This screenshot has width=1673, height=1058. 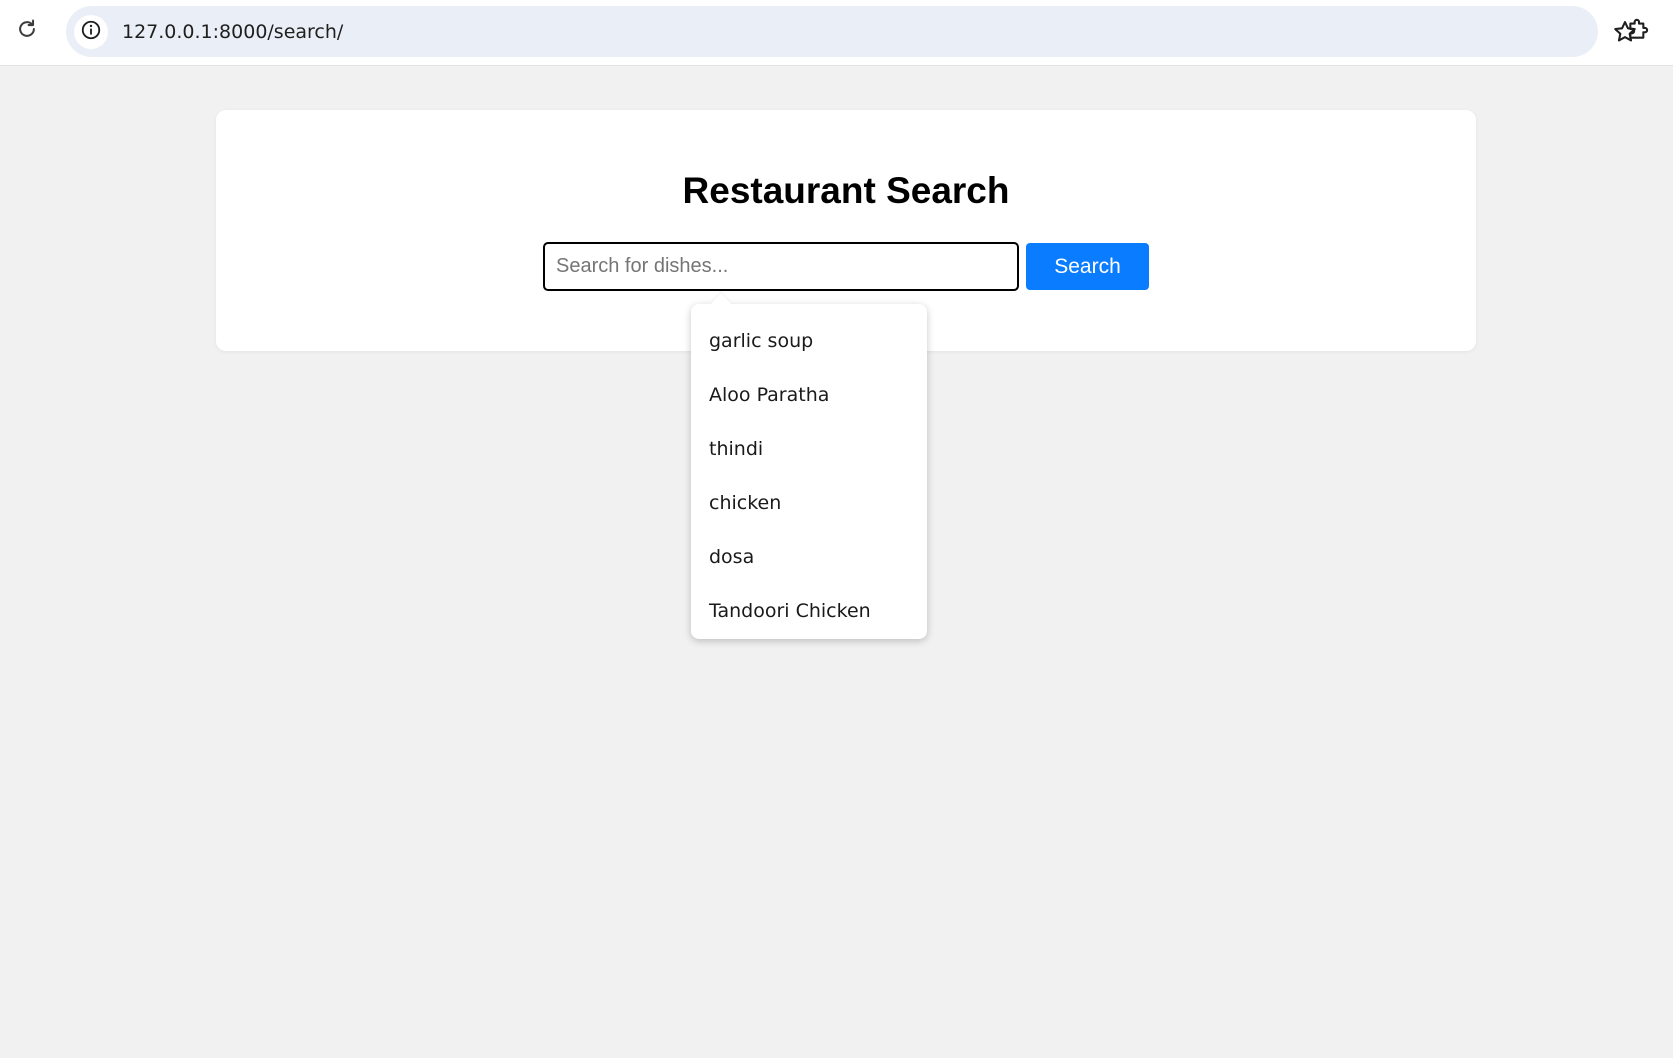 What do you see at coordinates (809, 449) in the screenshot?
I see `suggestion-item: thindi` at bounding box center [809, 449].